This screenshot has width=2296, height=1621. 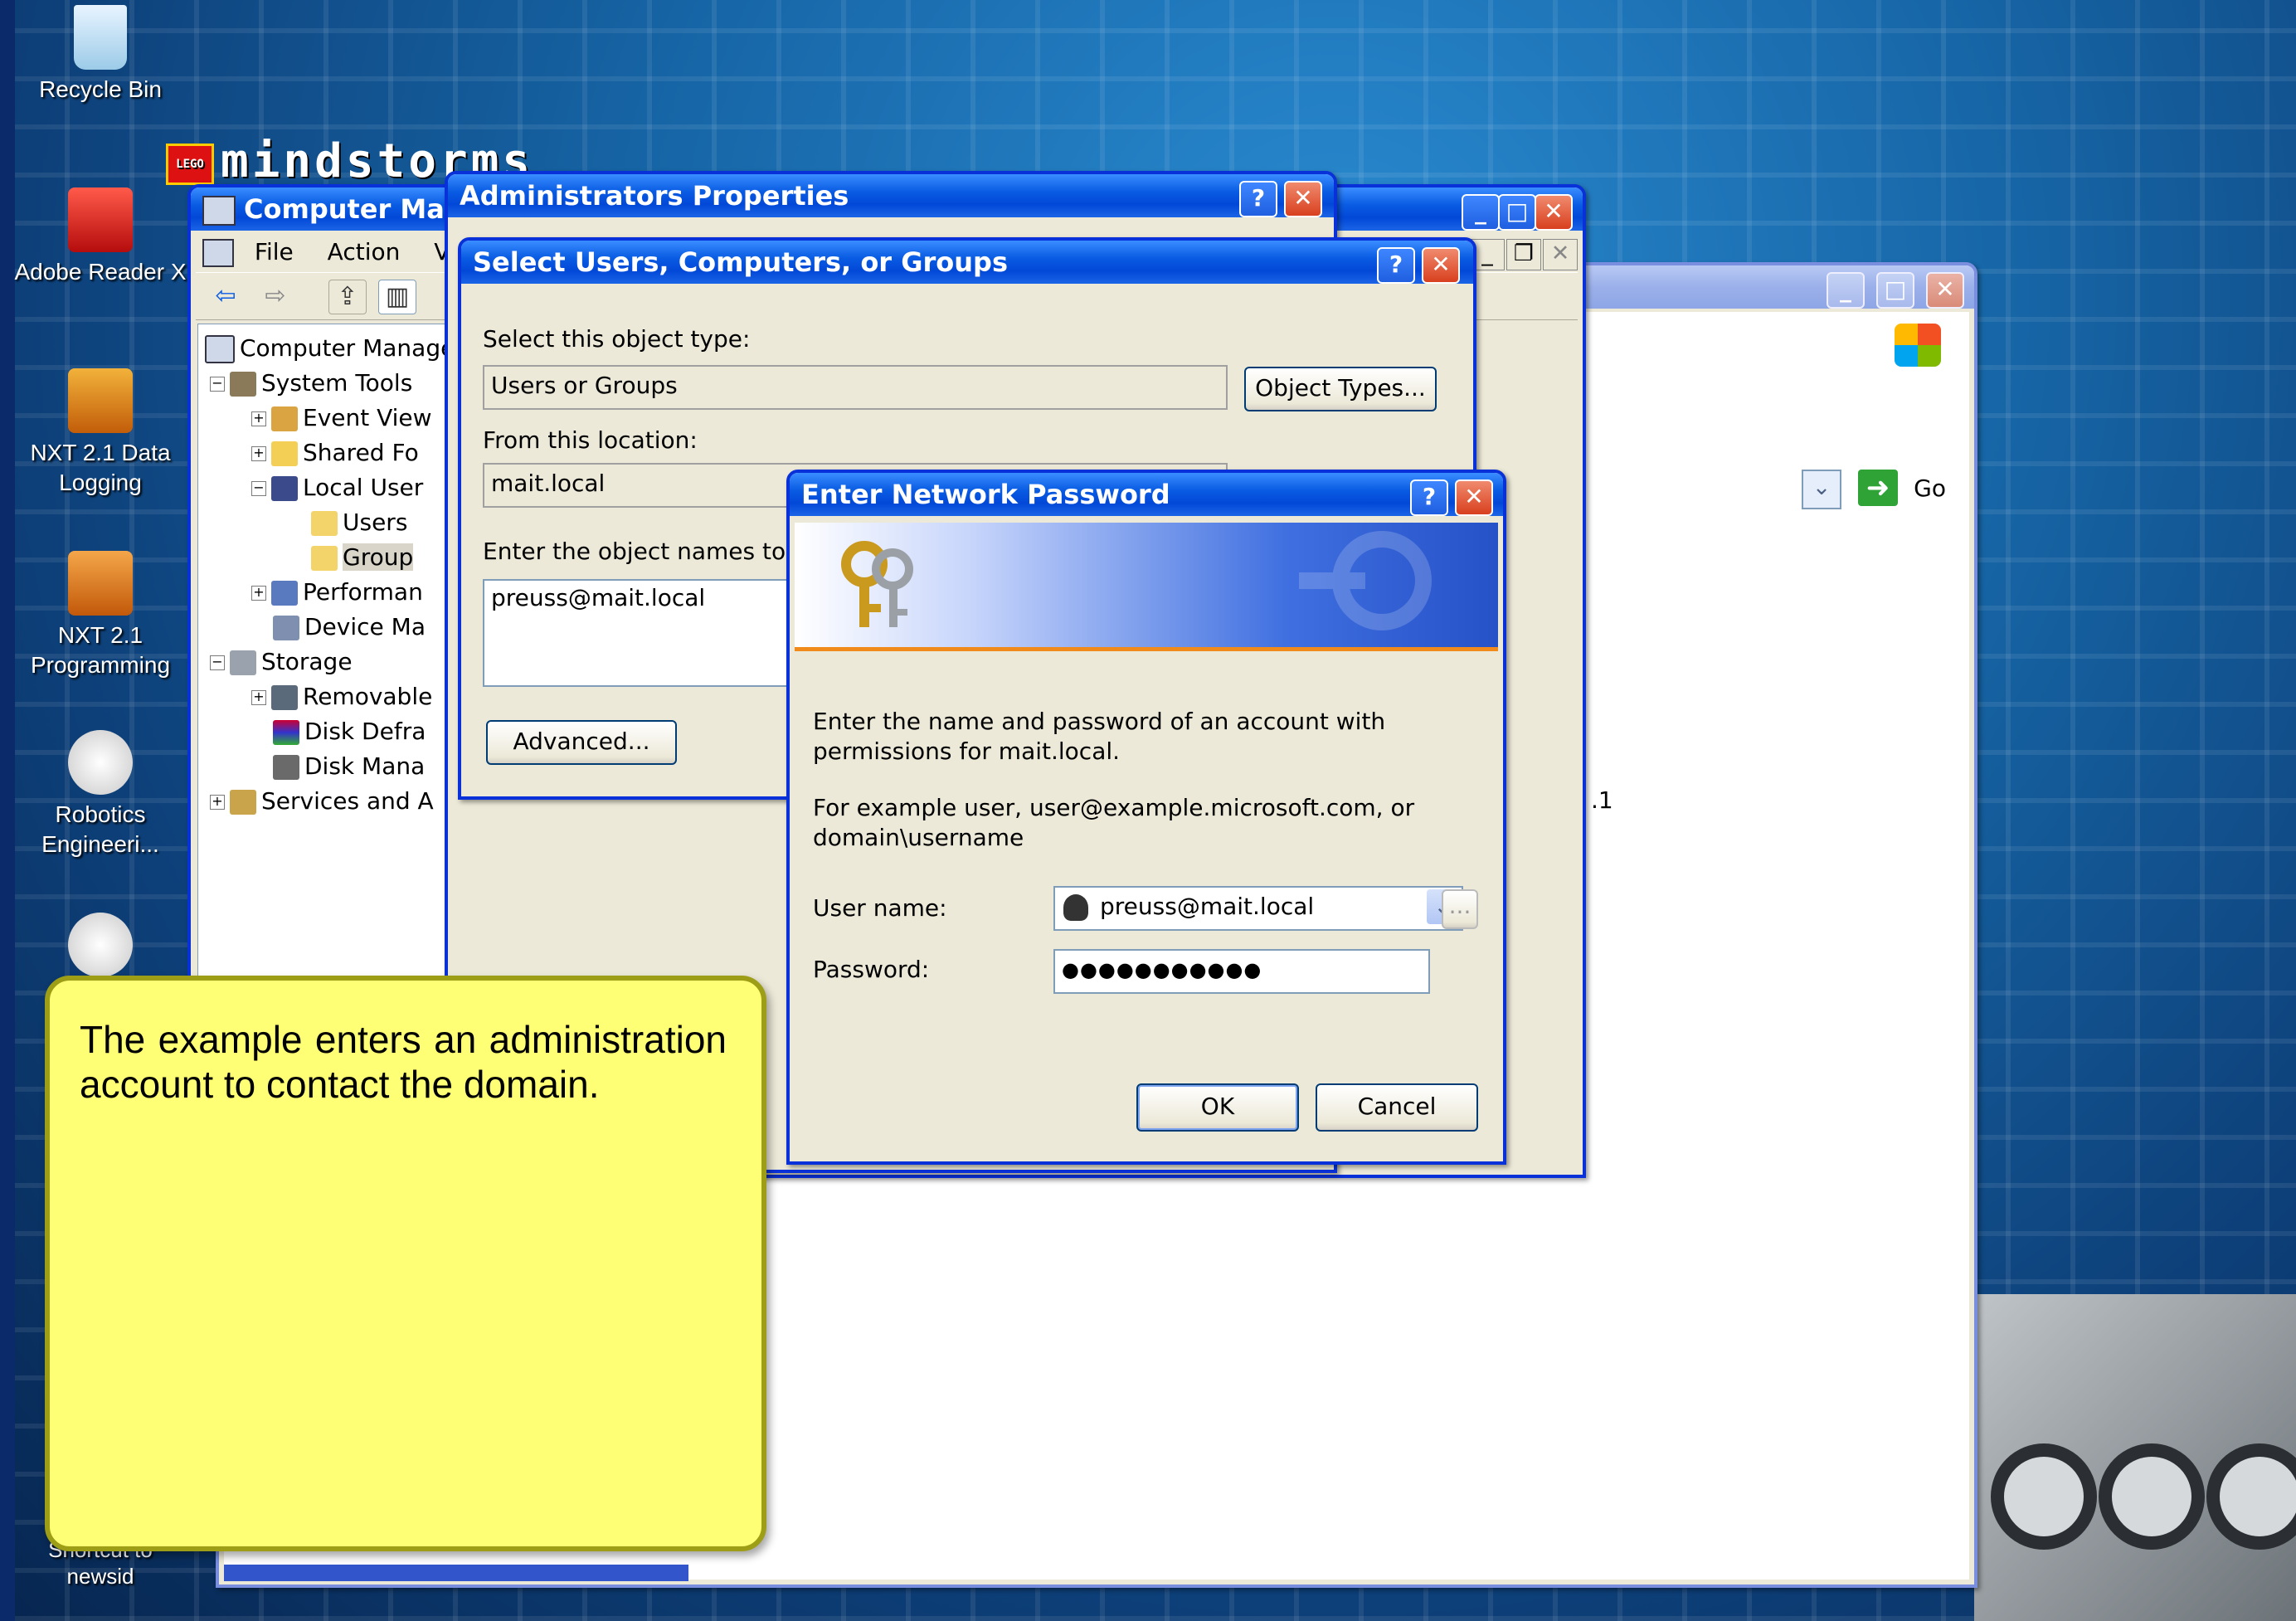 What do you see at coordinates (335, 453) in the screenshot?
I see `tree-item-shared-folders: + Shared Fo` at bounding box center [335, 453].